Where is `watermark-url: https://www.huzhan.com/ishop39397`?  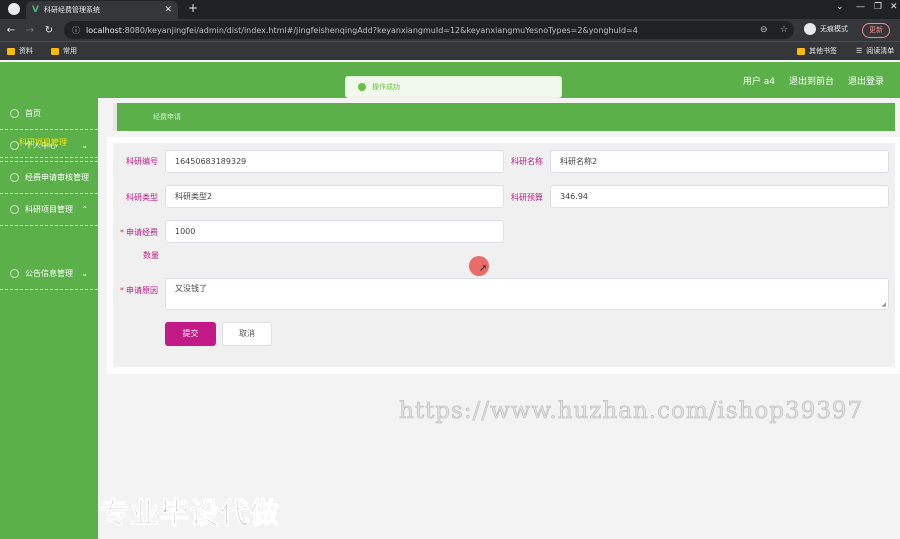 watermark-url: https://www.huzhan.com/ishop39397 is located at coordinates (631, 411).